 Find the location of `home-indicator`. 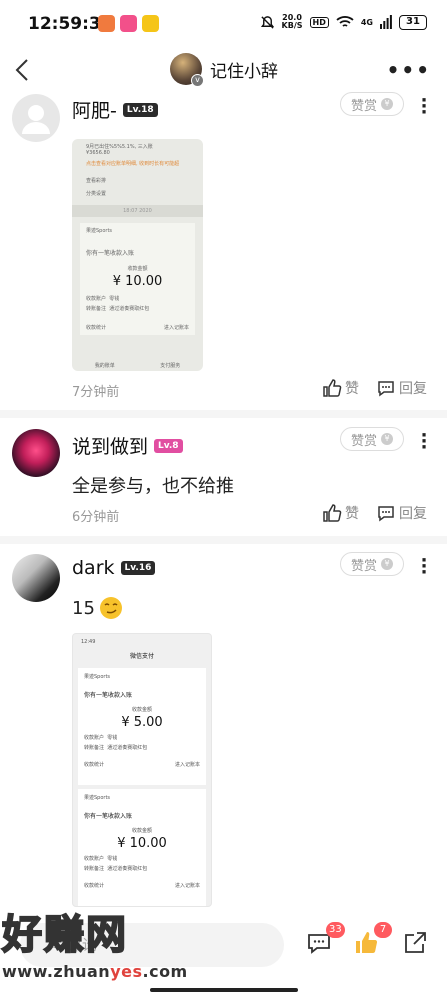

home-indicator is located at coordinates (224, 990).